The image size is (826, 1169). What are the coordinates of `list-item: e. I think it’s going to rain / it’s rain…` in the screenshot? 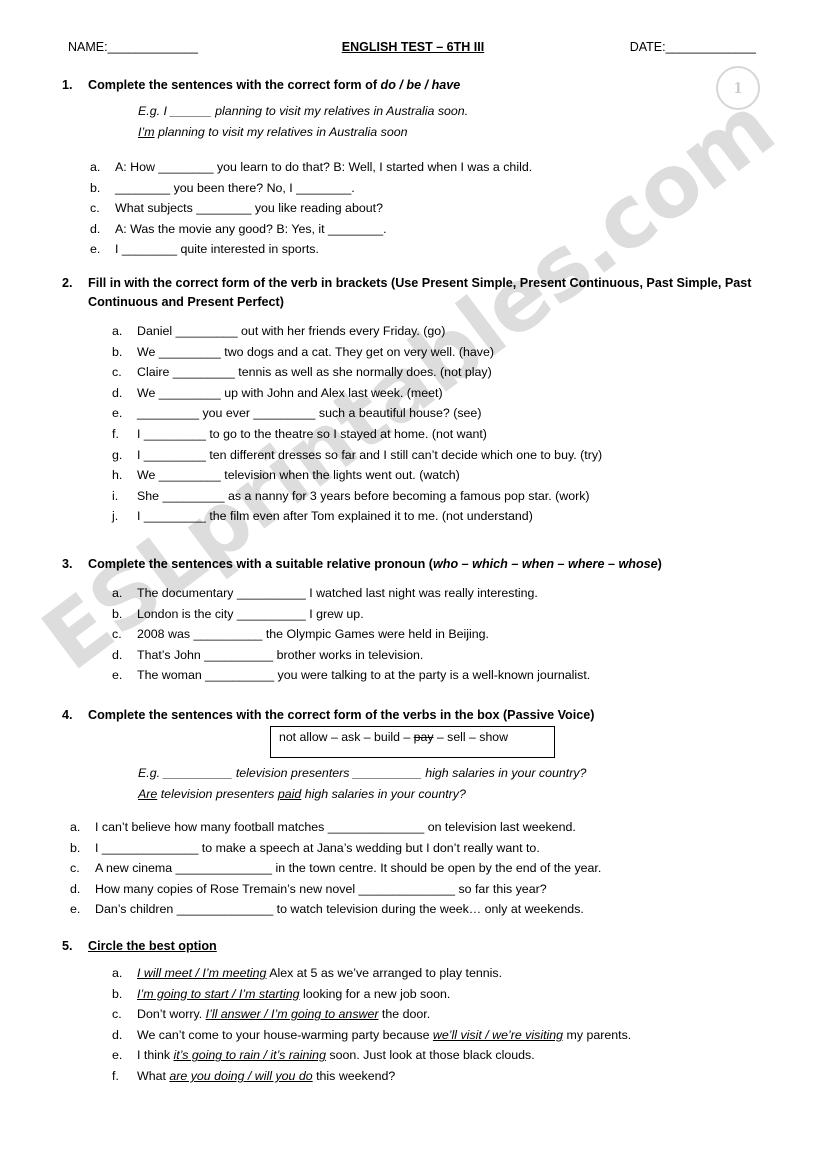 It's located at (413, 1055).